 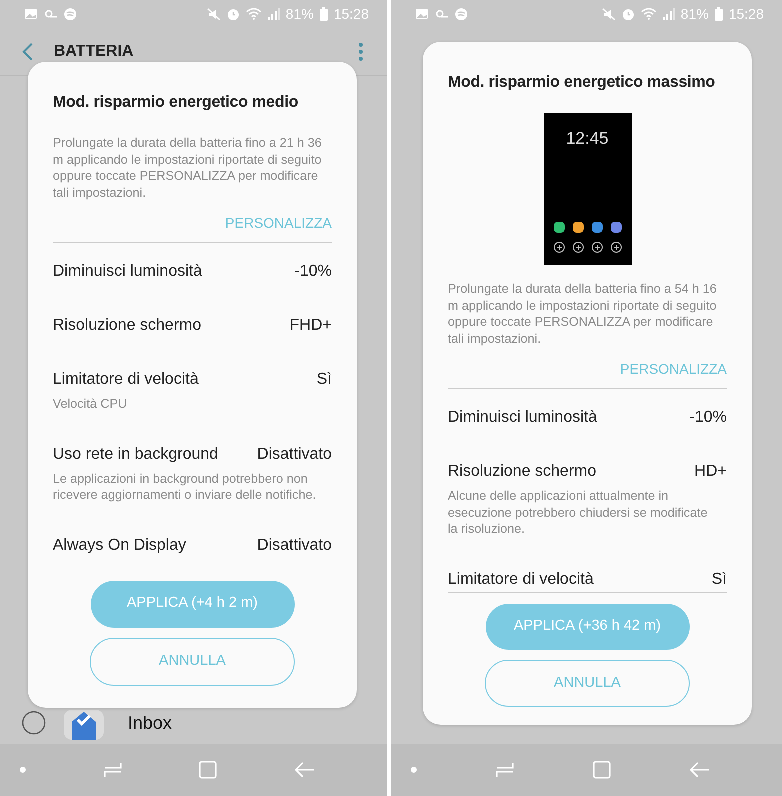 What do you see at coordinates (34, 723) in the screenshot?
I see `radio-button` at bounding box center [34, 723].